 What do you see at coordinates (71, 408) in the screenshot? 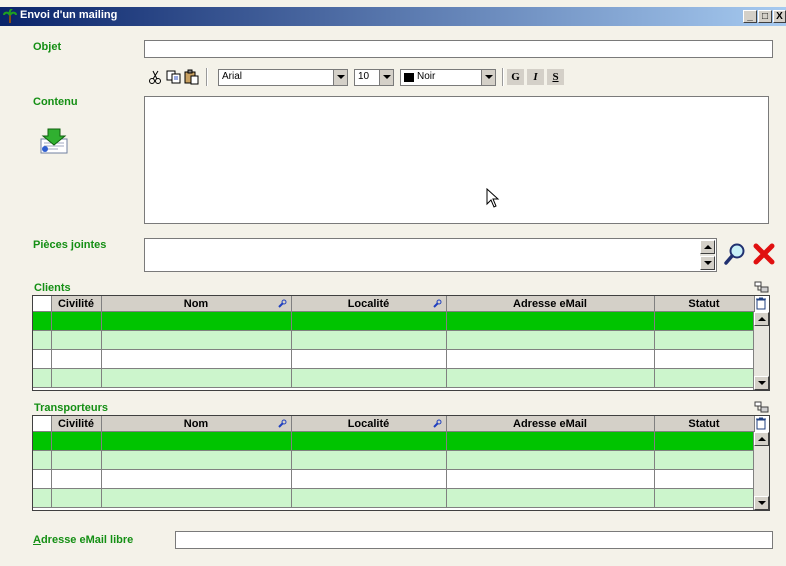
I see `transporteurs-title: Transporteurs` at bounding box center [71, 408].